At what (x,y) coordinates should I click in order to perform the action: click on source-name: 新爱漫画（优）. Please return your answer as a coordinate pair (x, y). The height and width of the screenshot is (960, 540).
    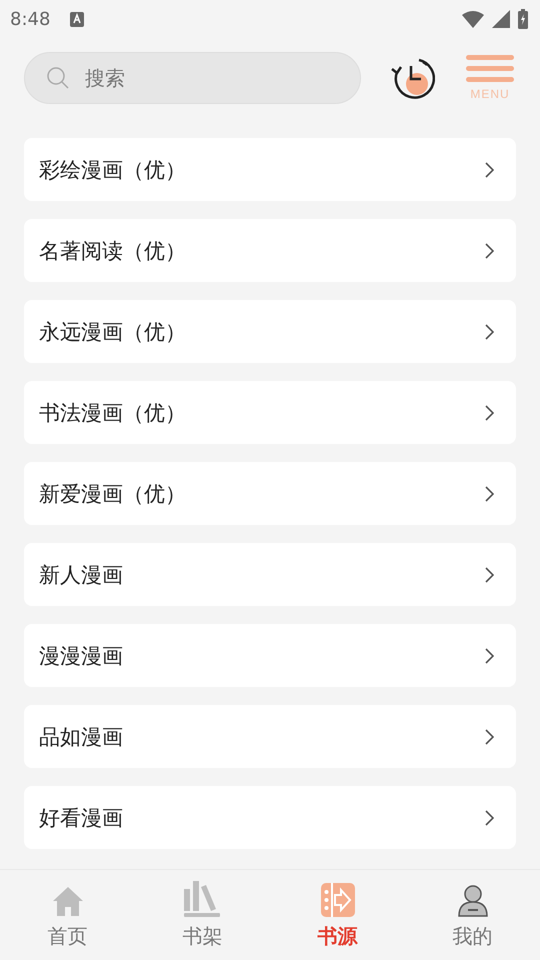
    Looking at the image, I should click on (113, 494).